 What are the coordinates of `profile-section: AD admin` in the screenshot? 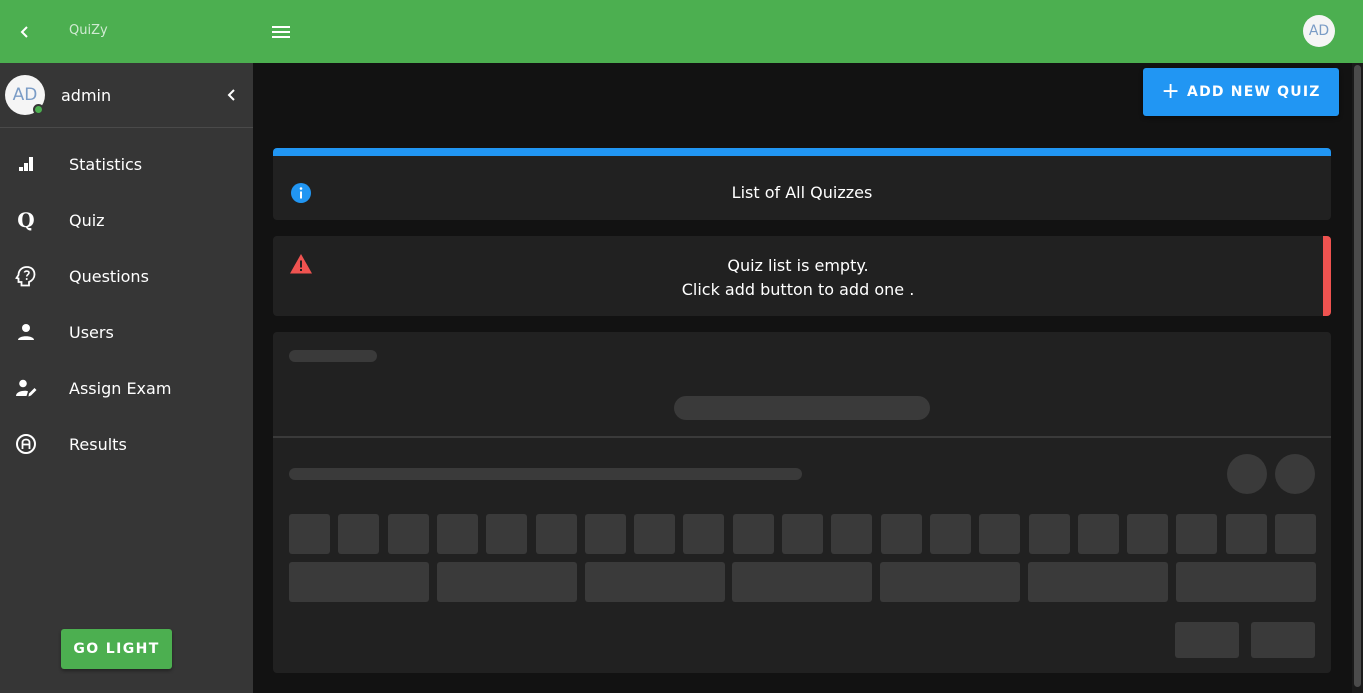 It's located at (126, 95).